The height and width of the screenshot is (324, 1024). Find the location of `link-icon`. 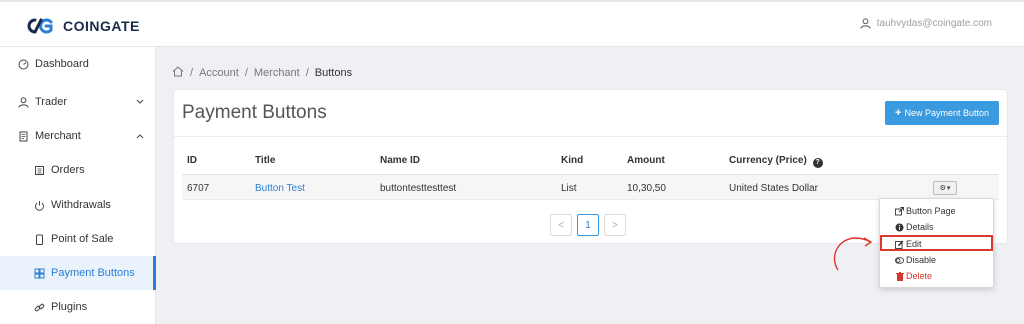

link-icon is located at coordinates (39, 307).